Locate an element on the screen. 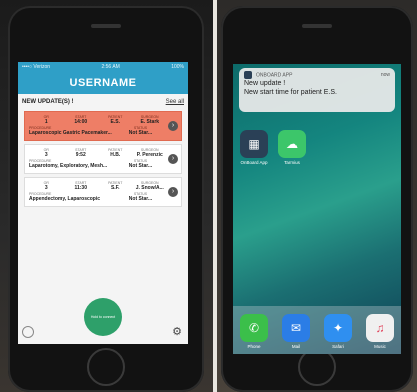  fab-label: Hold to connect is located at coordinates (103, 317).